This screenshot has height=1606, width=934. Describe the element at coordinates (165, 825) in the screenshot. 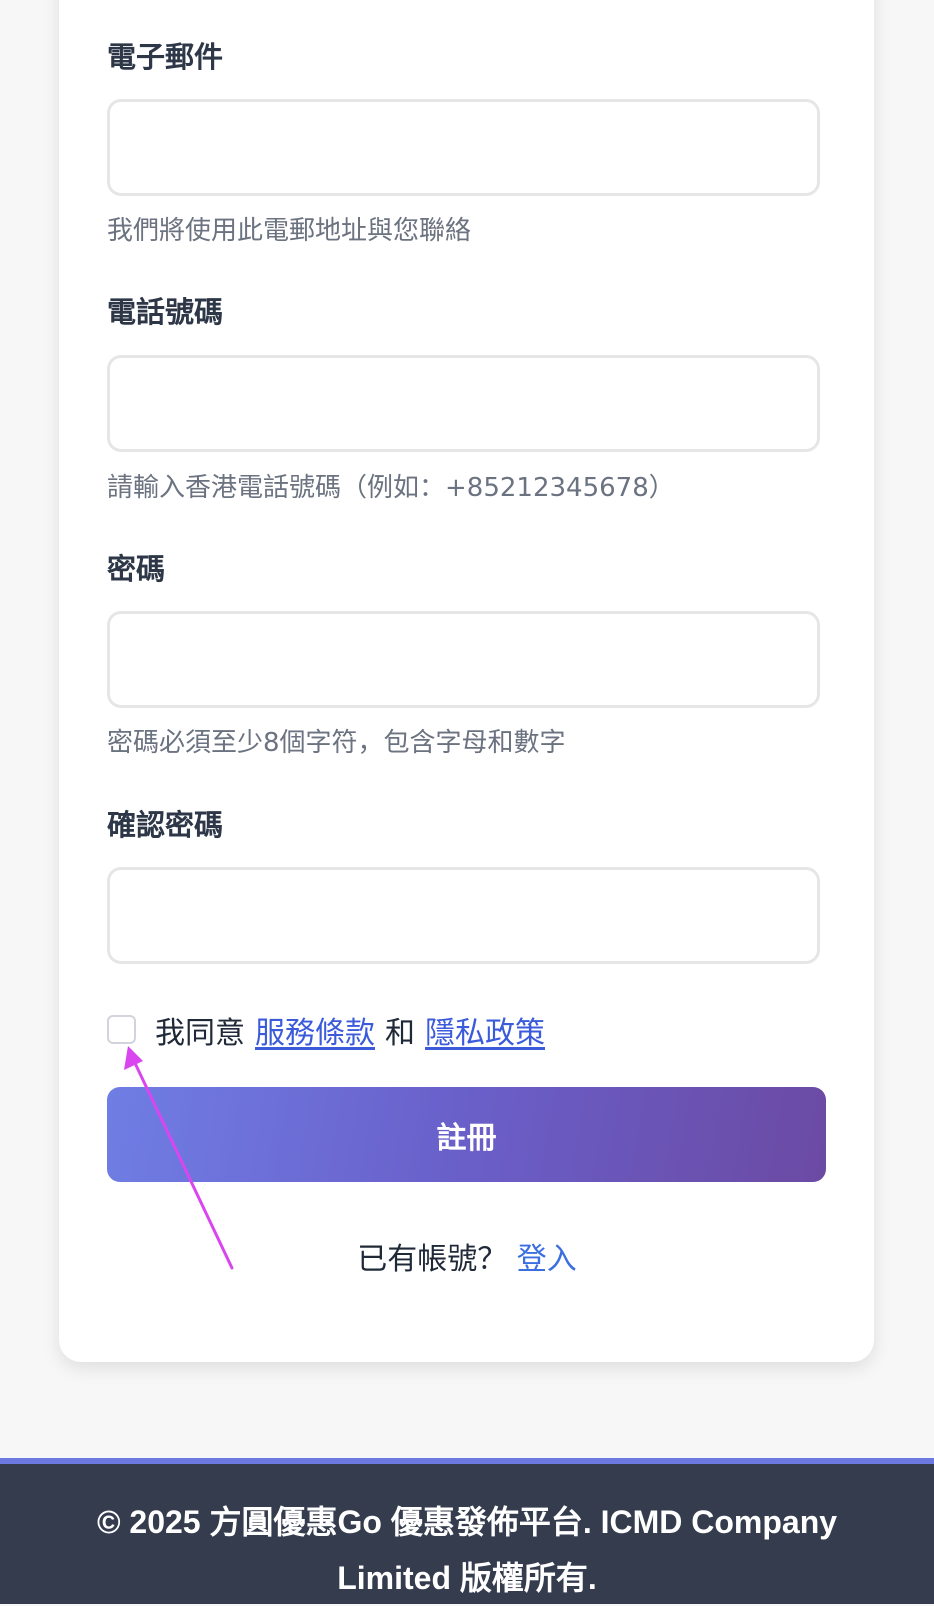

I see `confirm-password-label: 確認密碼` at that location.